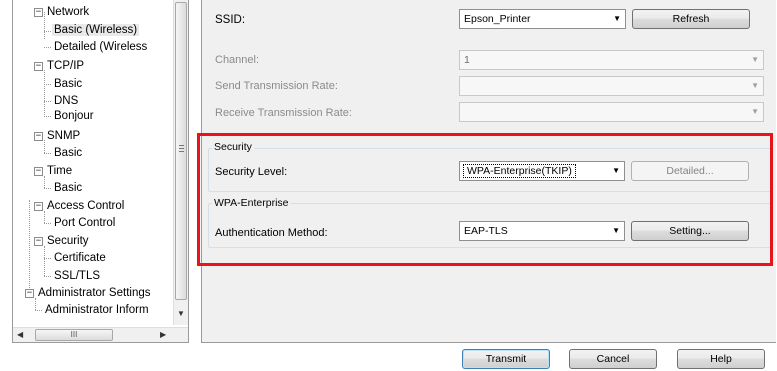  What do you see at coordinates (611, 112) in the screenshot?
I see `receive-rate-combobox: ▼` at bounding box center [611, 112].